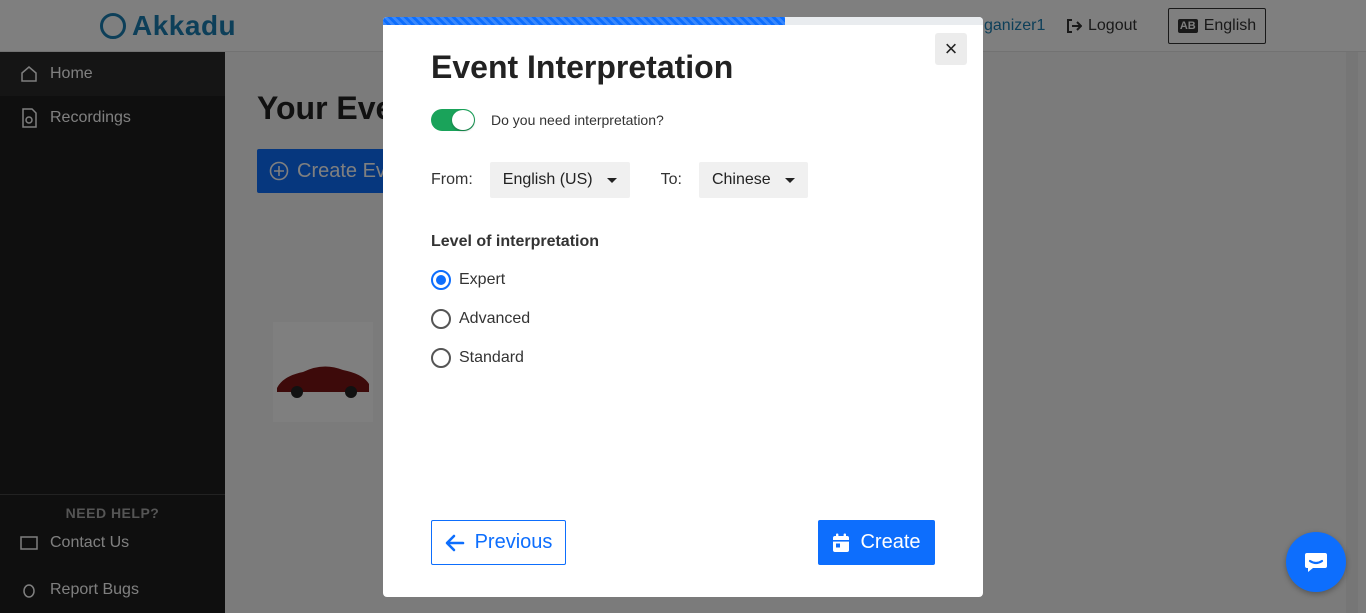 Image resolution: width=1366 pixels, height=613 pixels. Describe the element at coordinates (441, 280) in the screenshot. I see `radio-expert` at that location.